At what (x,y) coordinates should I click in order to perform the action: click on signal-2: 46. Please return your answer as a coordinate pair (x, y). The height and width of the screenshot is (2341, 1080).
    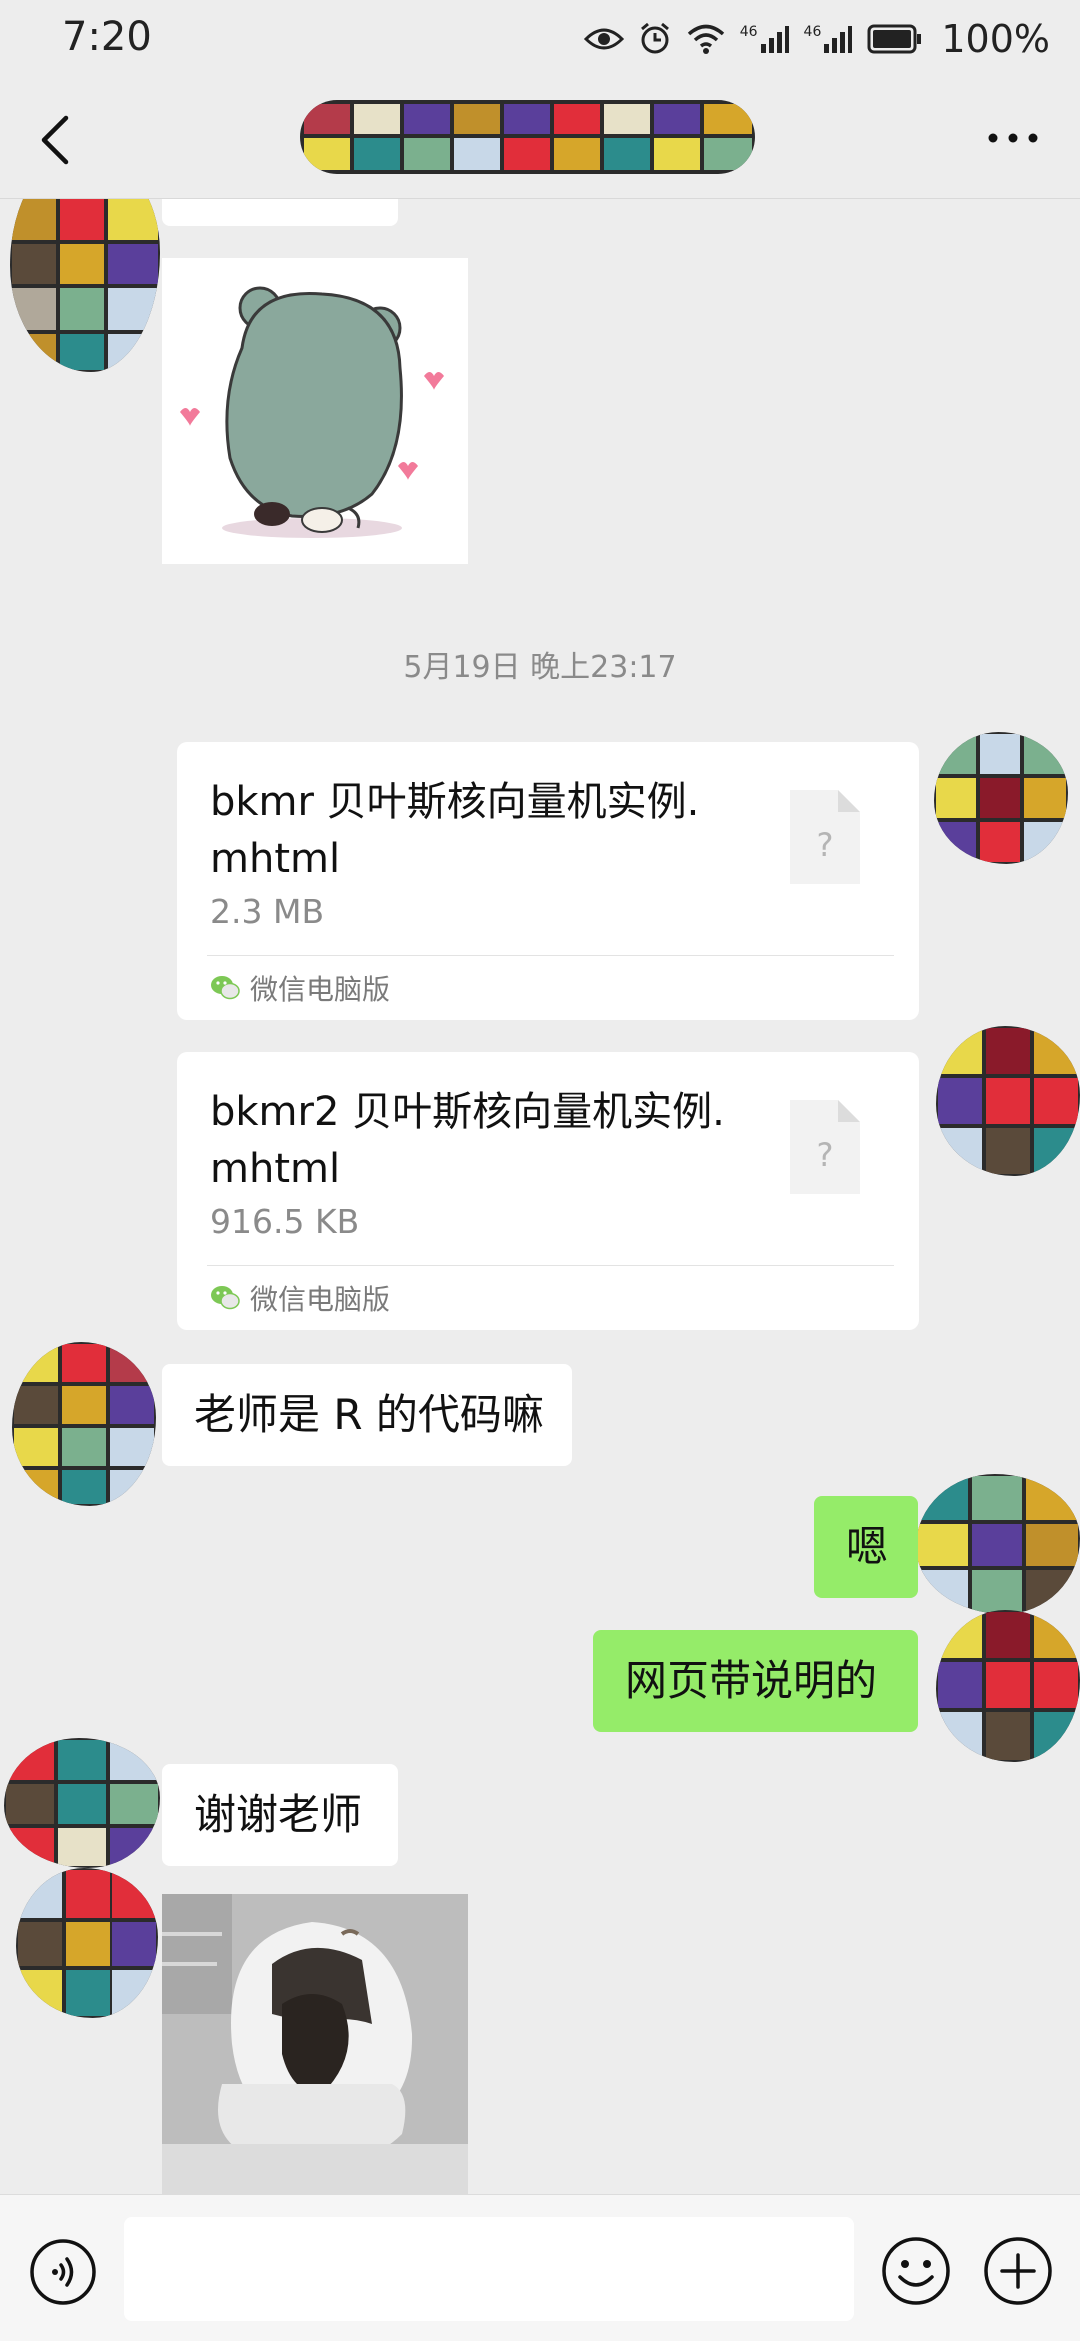
    Looking at the image, I should click on (829, 39).